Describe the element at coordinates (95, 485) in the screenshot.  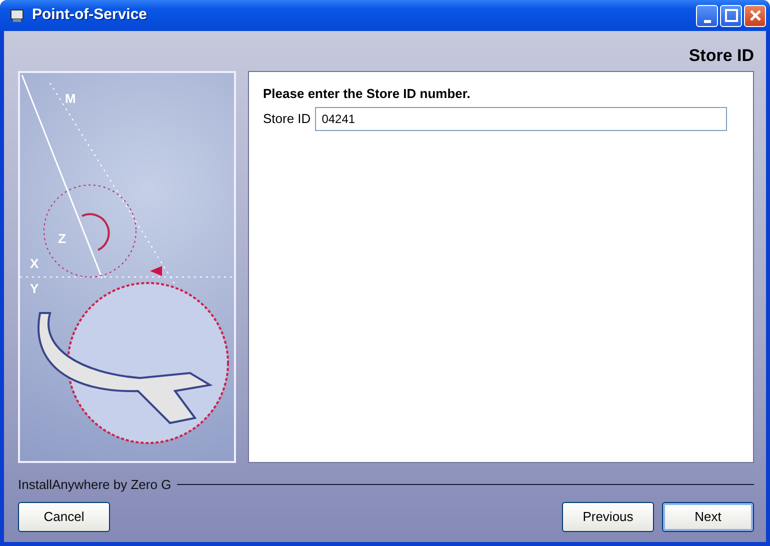
I see `vendor-label: InstallAnywhere by Zero G` at that location.